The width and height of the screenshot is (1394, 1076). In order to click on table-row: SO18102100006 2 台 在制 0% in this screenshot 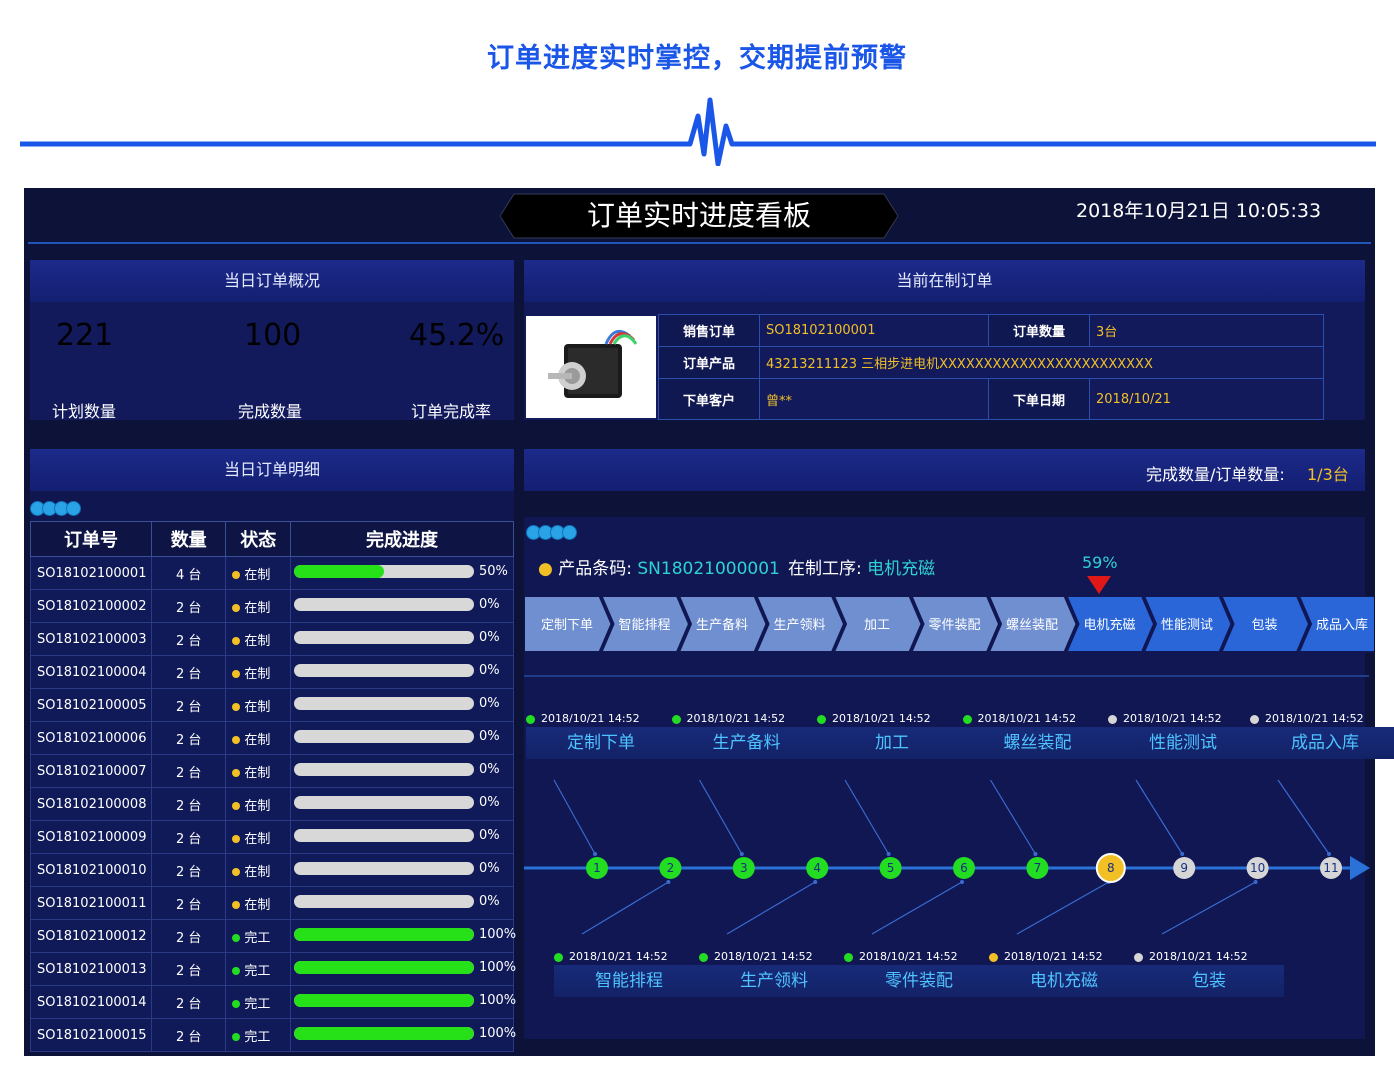, I will do `click(272, 738)`.